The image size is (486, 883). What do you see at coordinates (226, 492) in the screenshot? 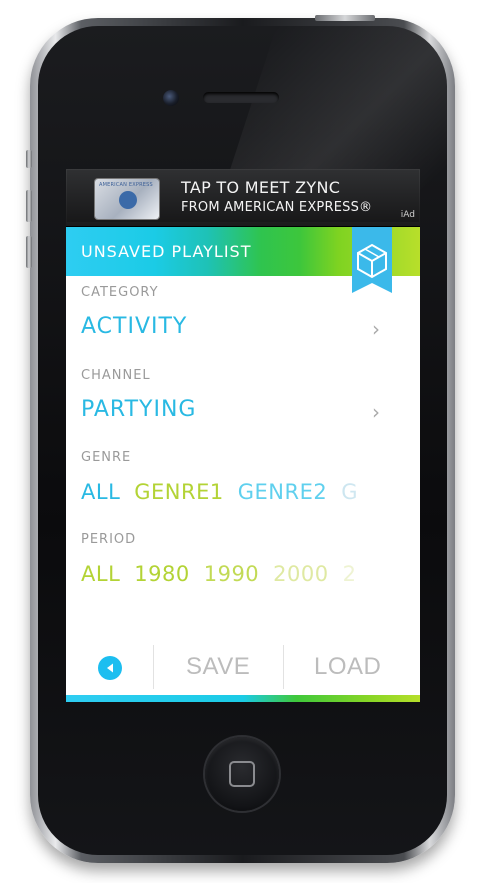
I see `genre-options: ALLGENRE1GENRE2G` at bounding box center [226, 492].